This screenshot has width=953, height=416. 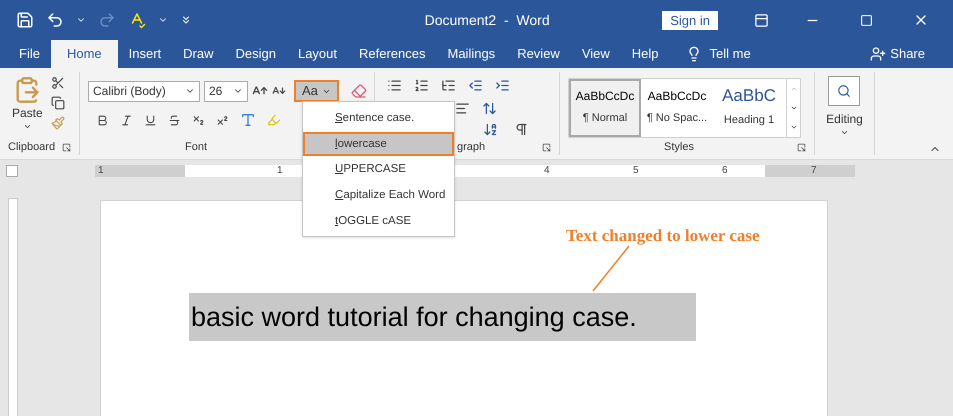 What do you see at coordinates (317, 54) in the screenshot?
I see `ribbon-tab: Layout` at bounding box center [317, 54].